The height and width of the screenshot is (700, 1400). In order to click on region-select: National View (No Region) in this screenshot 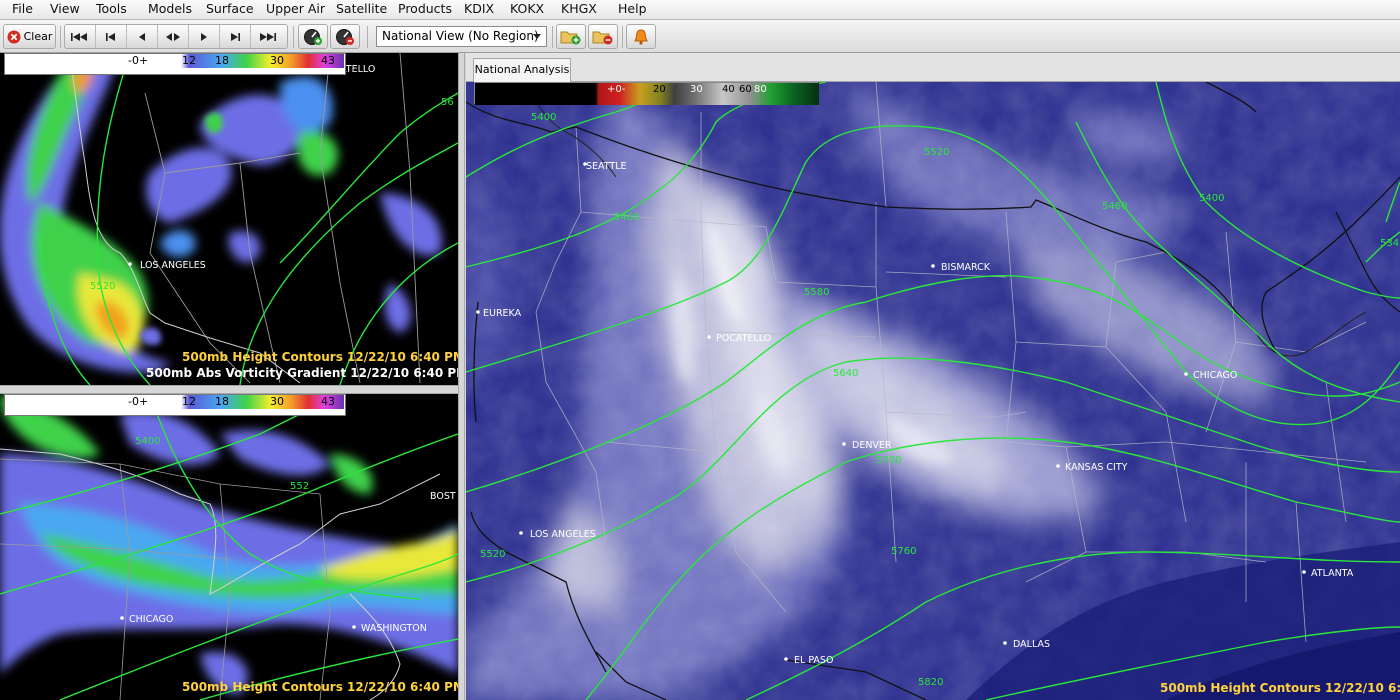, I will do `click(461, 36)`.